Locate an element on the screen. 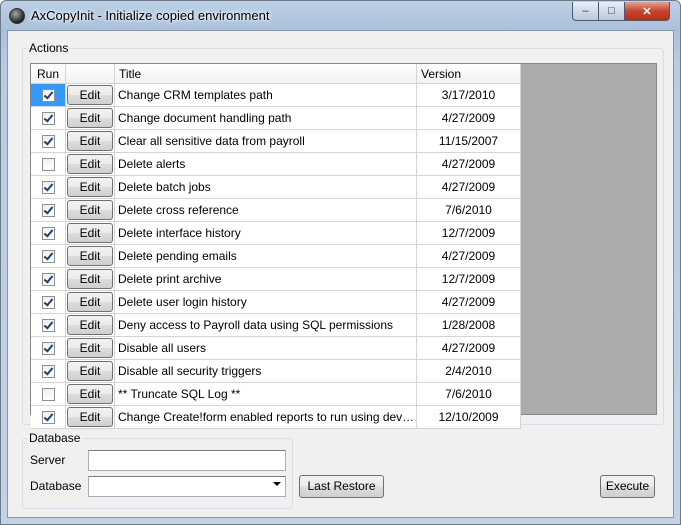 The width and height of the screenshot is (681, 525). execute-button: Execute is located at coordinates (627, 486).